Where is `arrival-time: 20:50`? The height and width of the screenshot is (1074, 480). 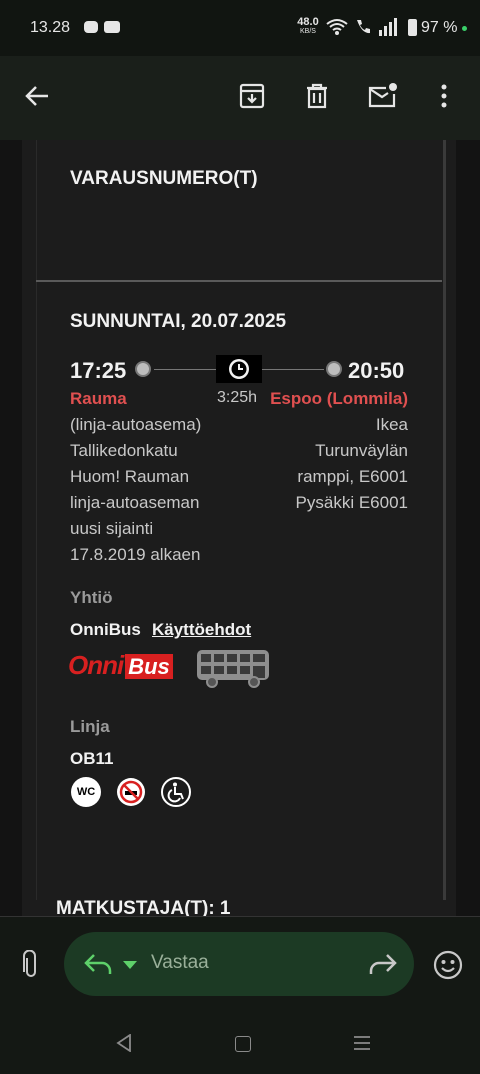
arrival-time: 20:50 is located at coordinates (376, 370).